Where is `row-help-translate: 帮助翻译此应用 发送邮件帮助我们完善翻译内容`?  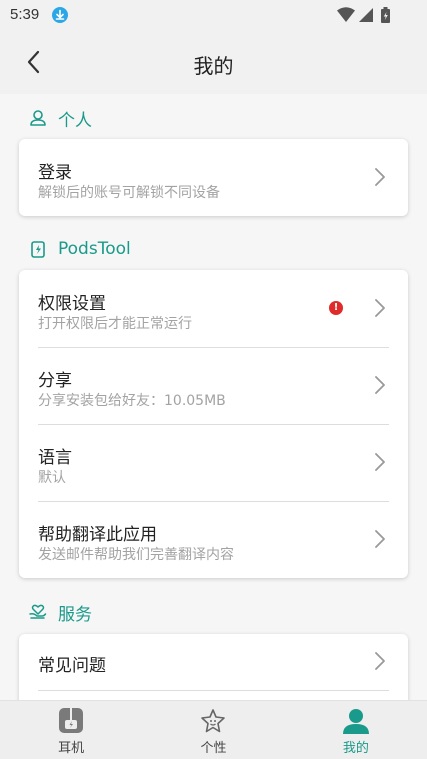 row-help-translate: 帮助翻译此应用 发送邮件帮助我们完善翻译内容 is located at coordinates (213, 539).